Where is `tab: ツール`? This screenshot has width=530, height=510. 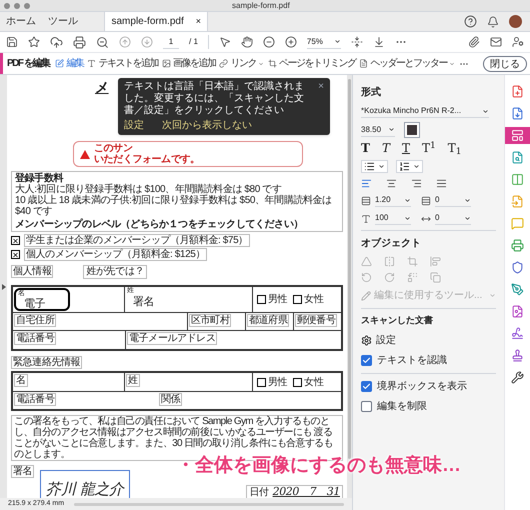 tab: ツール is located at coordinates (63, 21).